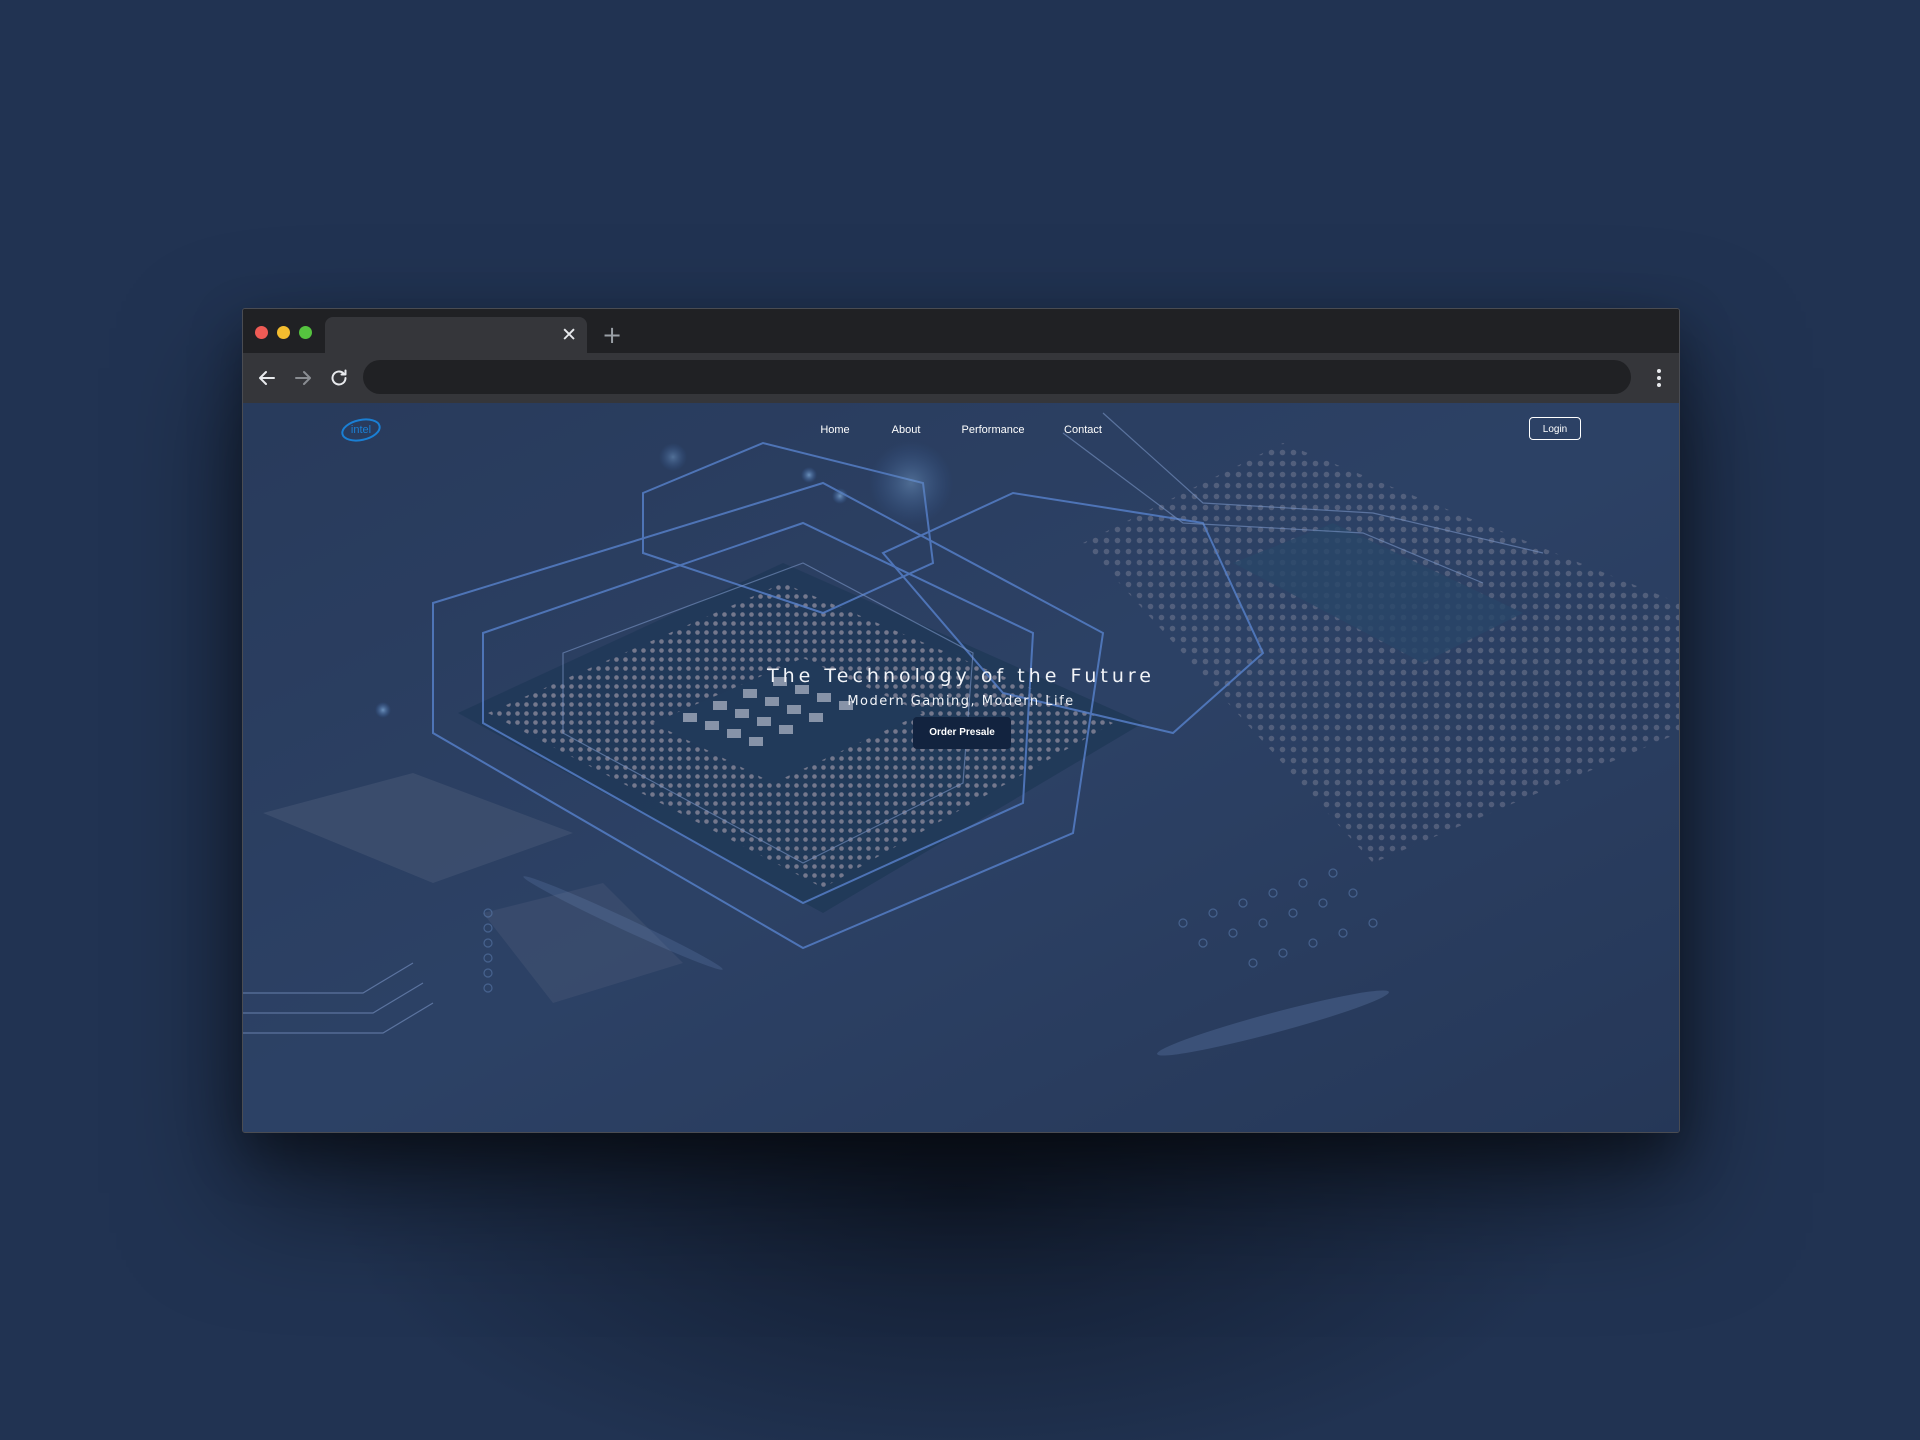 This screenshot has width=1920, height=1440. Describe the element at coordinates (961, 434) in the screenshot. I see `site-nav: Home About Performance Contact` at that location.